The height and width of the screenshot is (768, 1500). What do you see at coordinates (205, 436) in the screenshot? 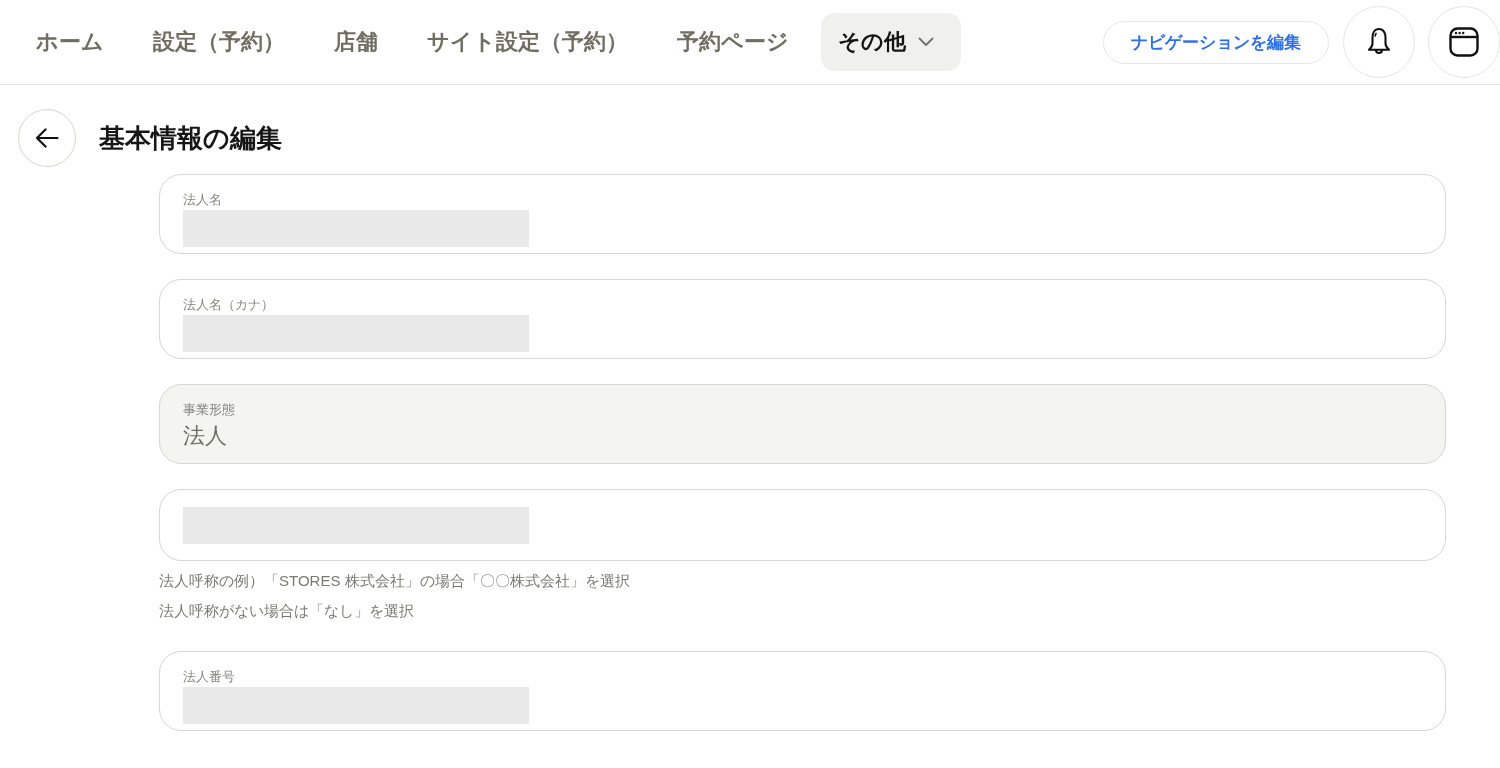
I see `field-value: 法人` at bounding box center [205, 436].